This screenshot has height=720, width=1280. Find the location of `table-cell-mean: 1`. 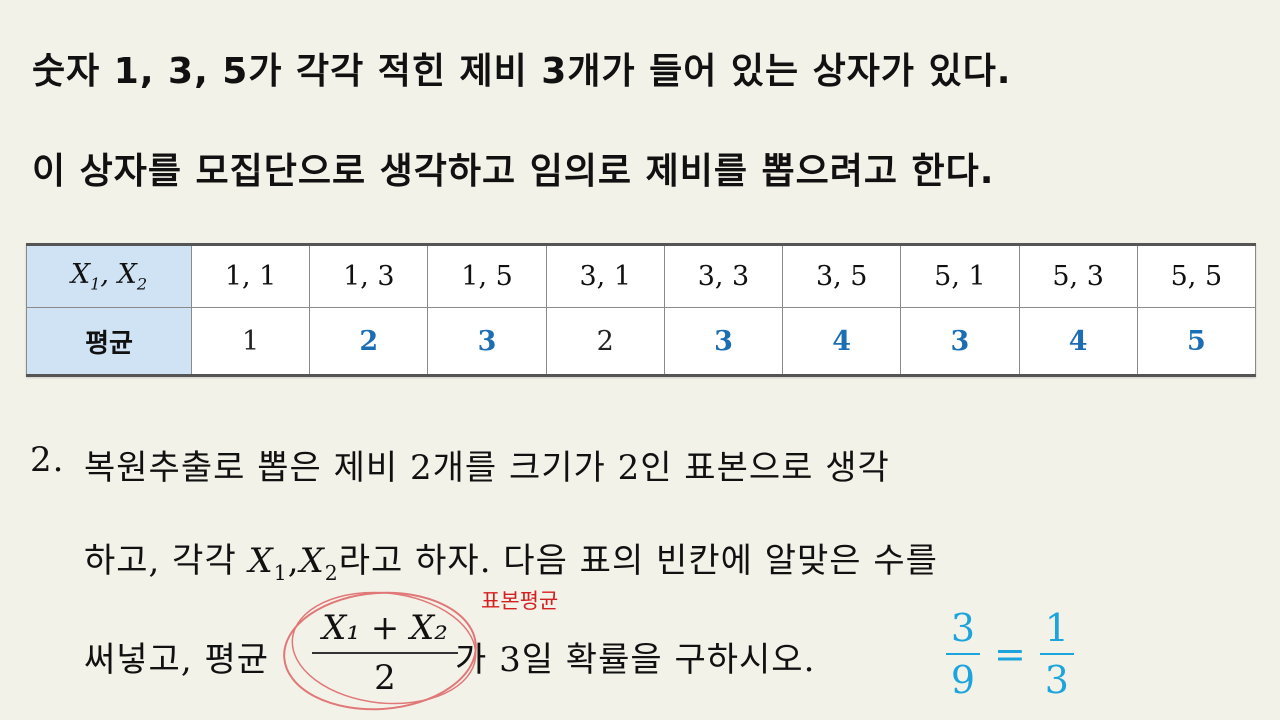

table-cell-mean: 1 is located at coordinates (250, 342).